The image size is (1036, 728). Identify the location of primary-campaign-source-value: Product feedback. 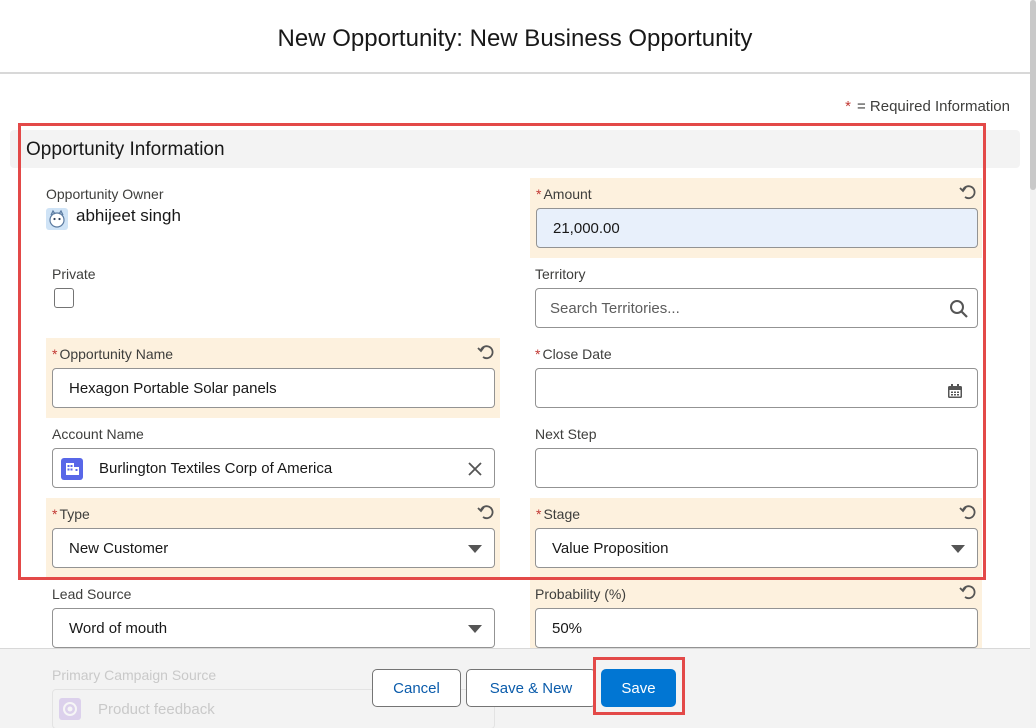
(156, 709).